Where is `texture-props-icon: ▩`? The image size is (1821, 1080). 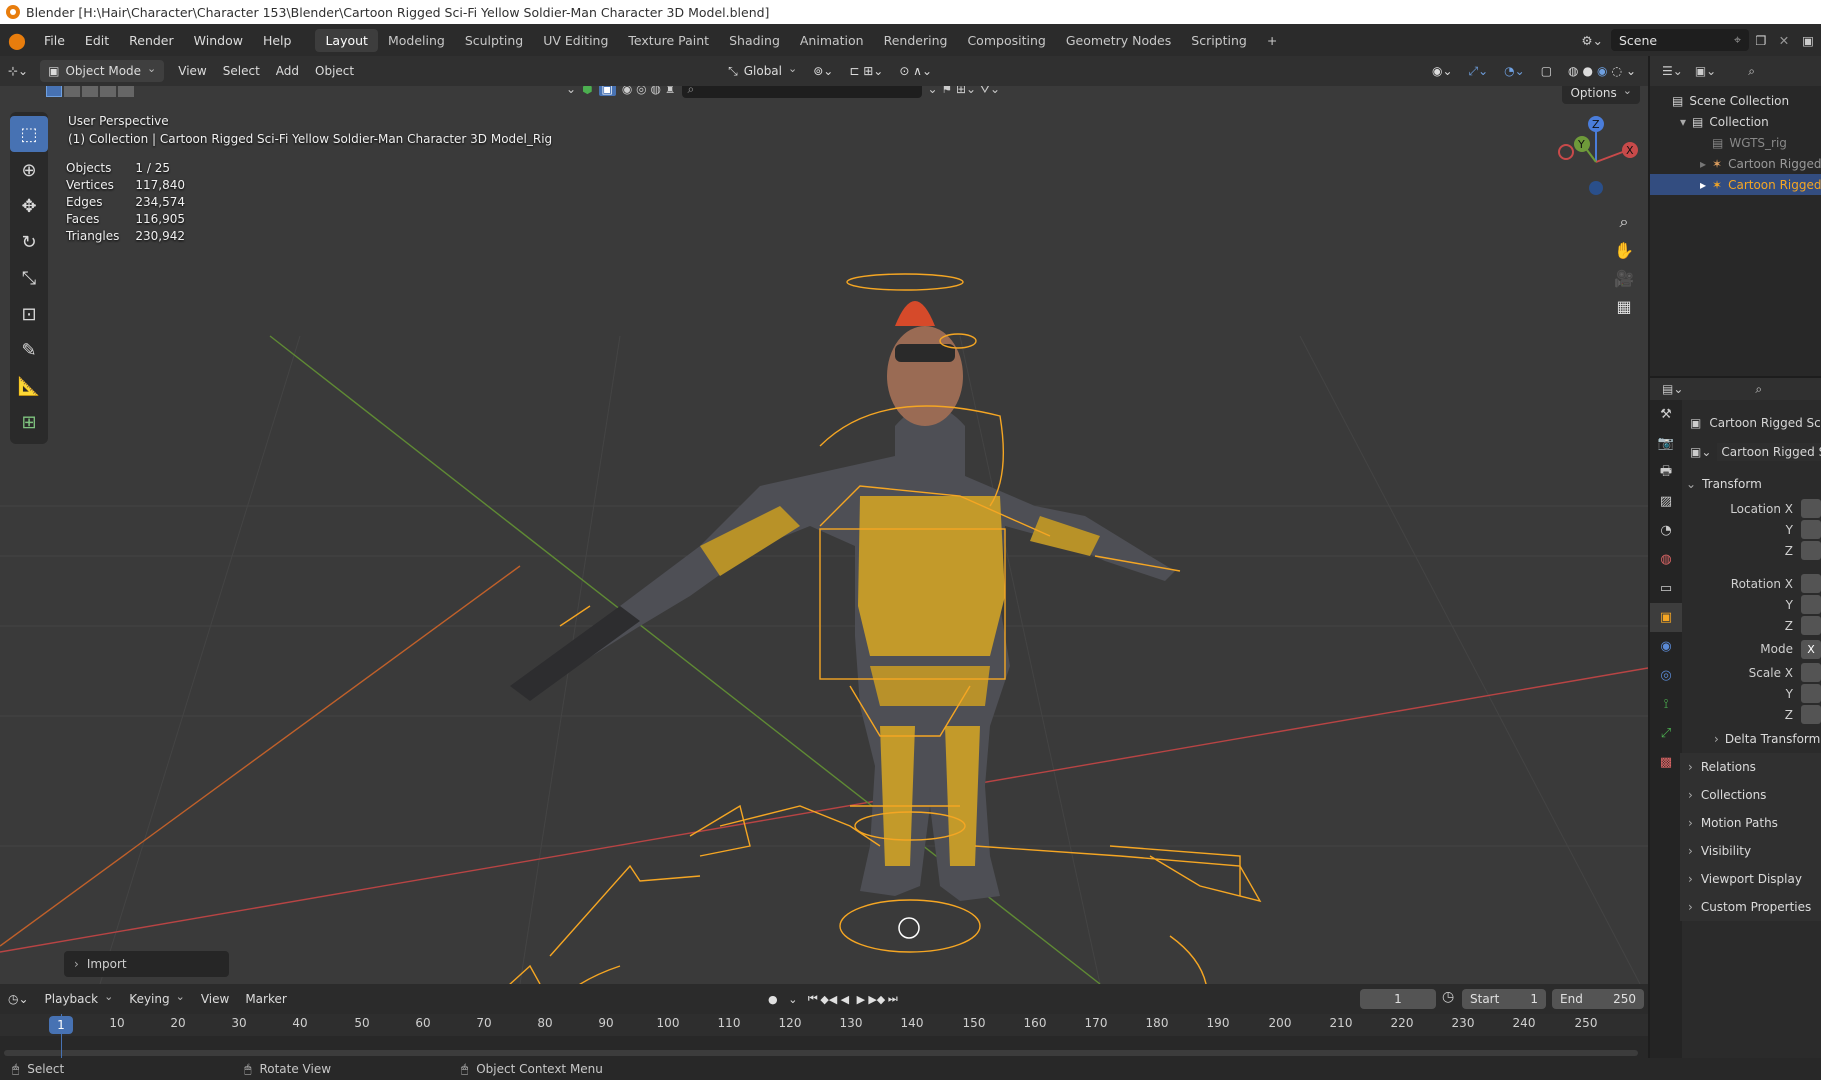
texture-props-icon: ▩ is located at coordinates (1666, 762).